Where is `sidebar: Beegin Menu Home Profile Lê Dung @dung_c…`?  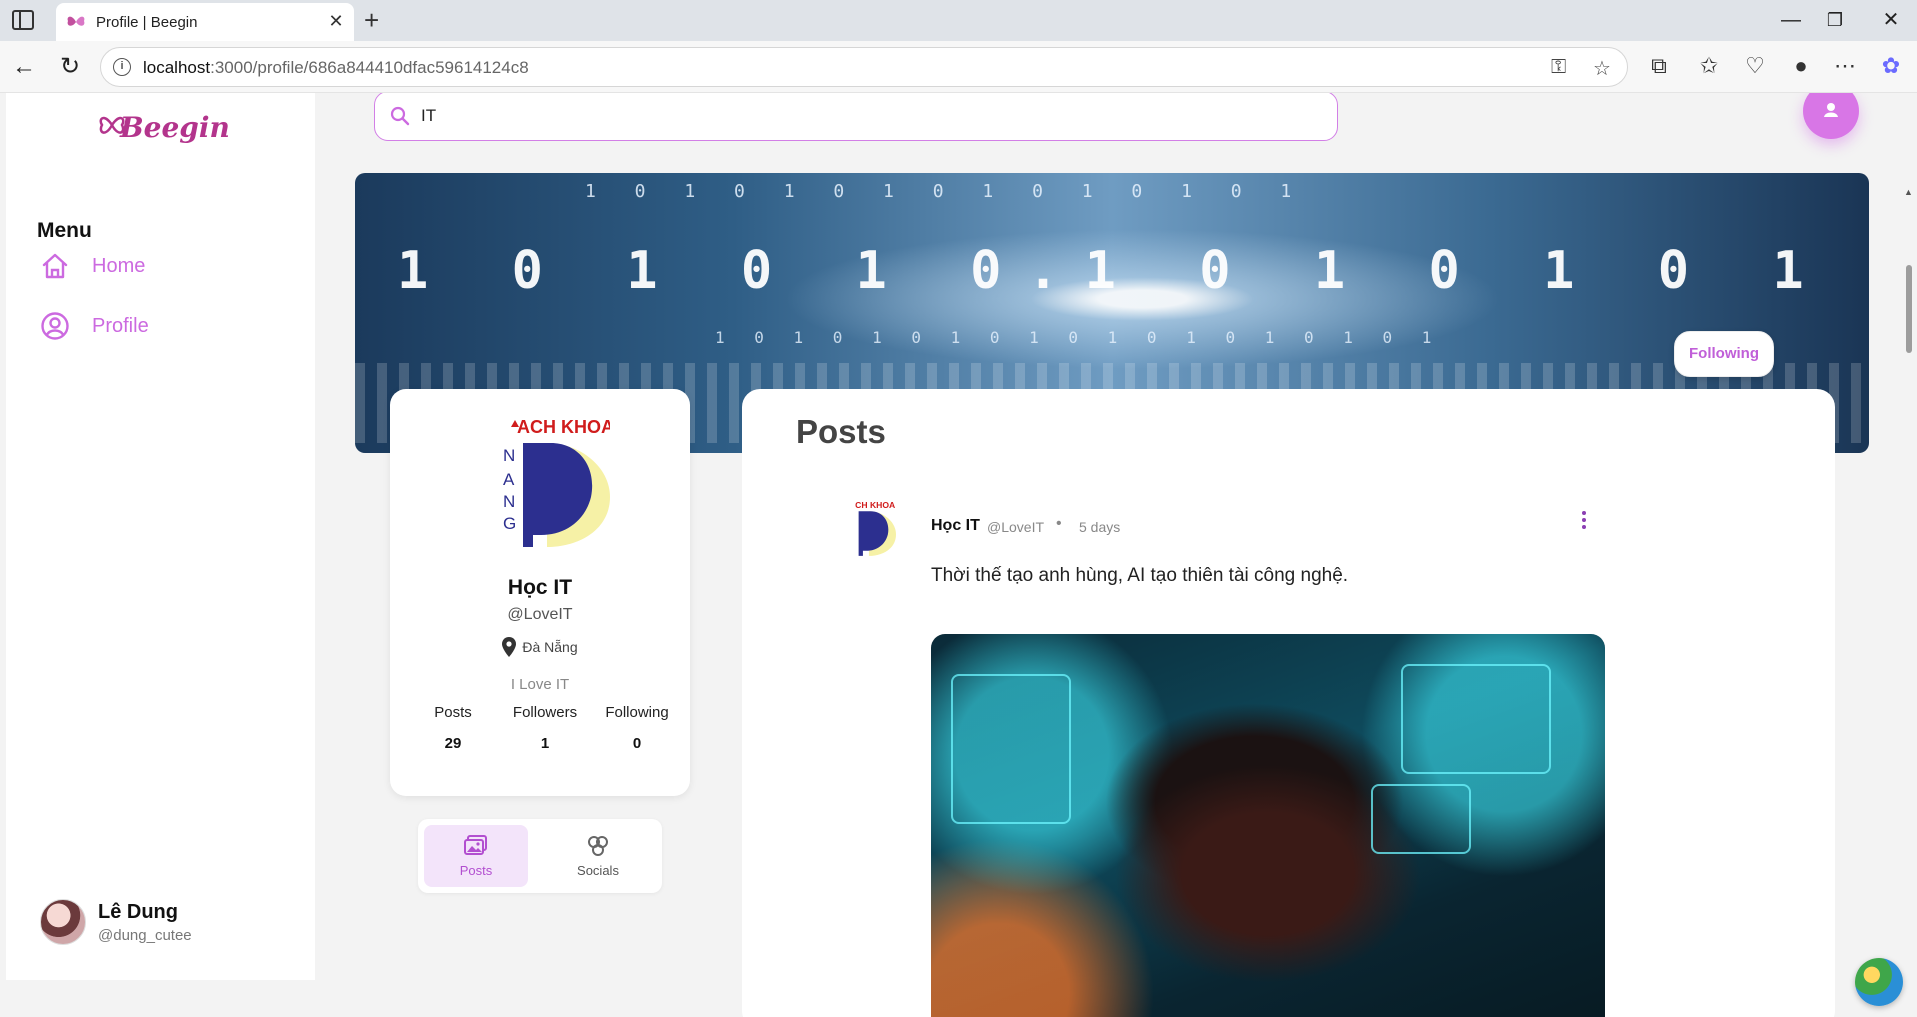 sidebar: Beegin Menu Home Profile Lê Dung @dung_c… is located at coordinates (160, 536).